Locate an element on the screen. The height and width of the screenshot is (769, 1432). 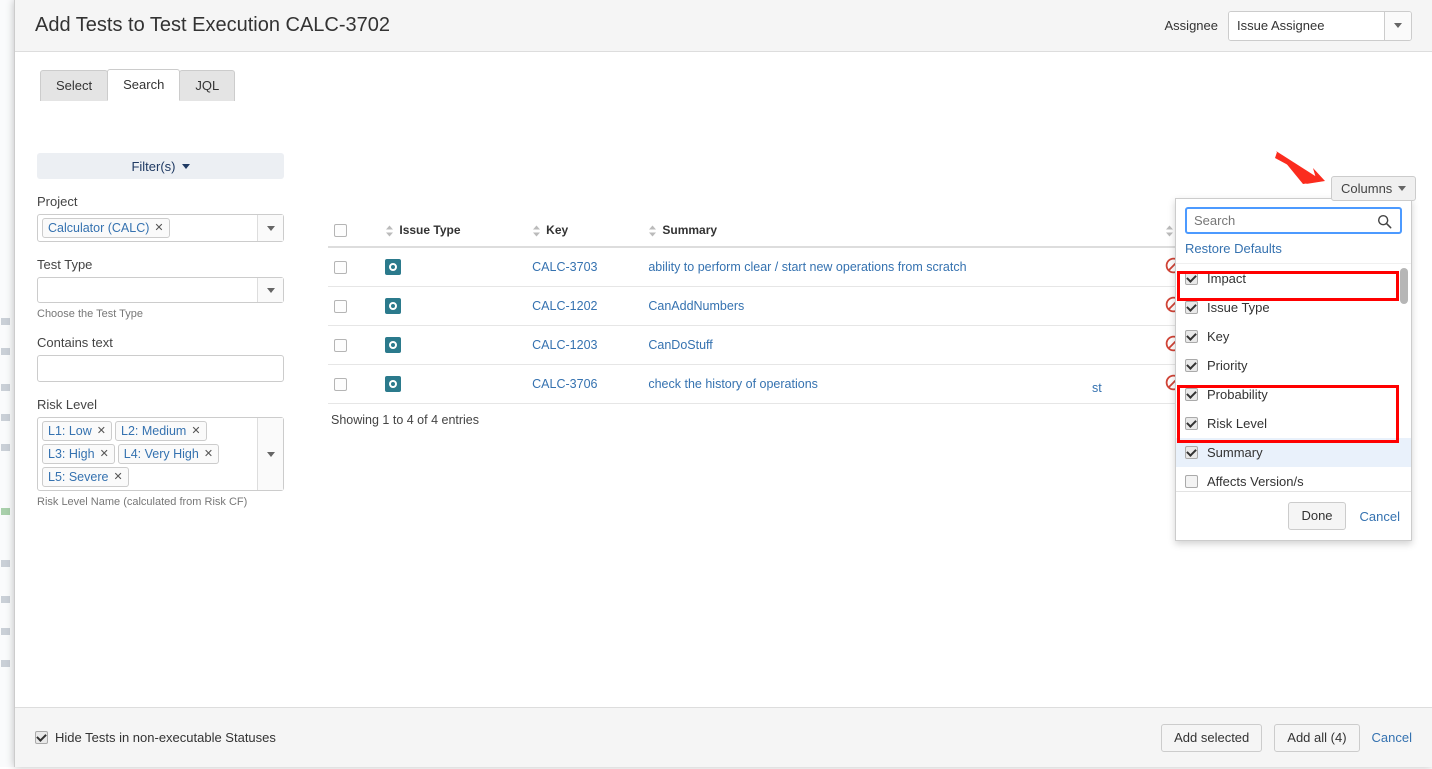
columns-search-input is located at coordinates (1293, 220).